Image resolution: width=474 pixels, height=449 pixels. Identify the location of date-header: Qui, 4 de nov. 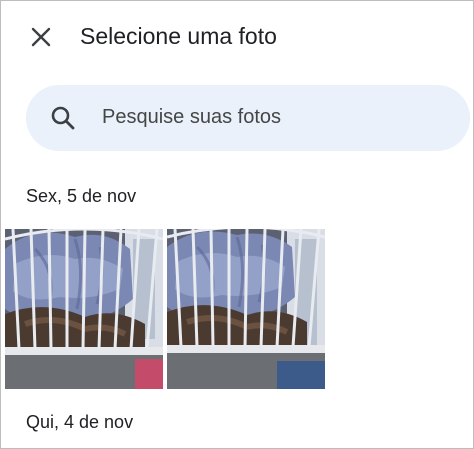
(80, 422).